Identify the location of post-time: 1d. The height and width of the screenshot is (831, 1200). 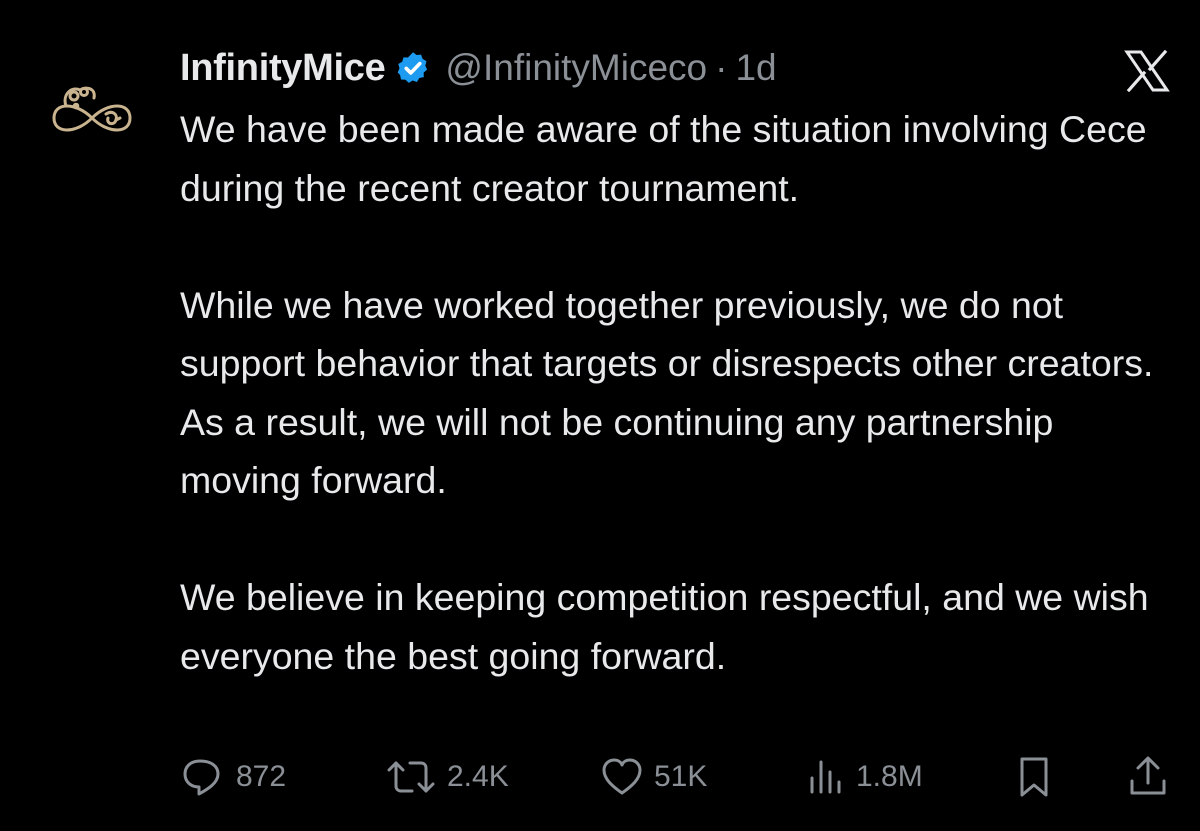
(755, 68).